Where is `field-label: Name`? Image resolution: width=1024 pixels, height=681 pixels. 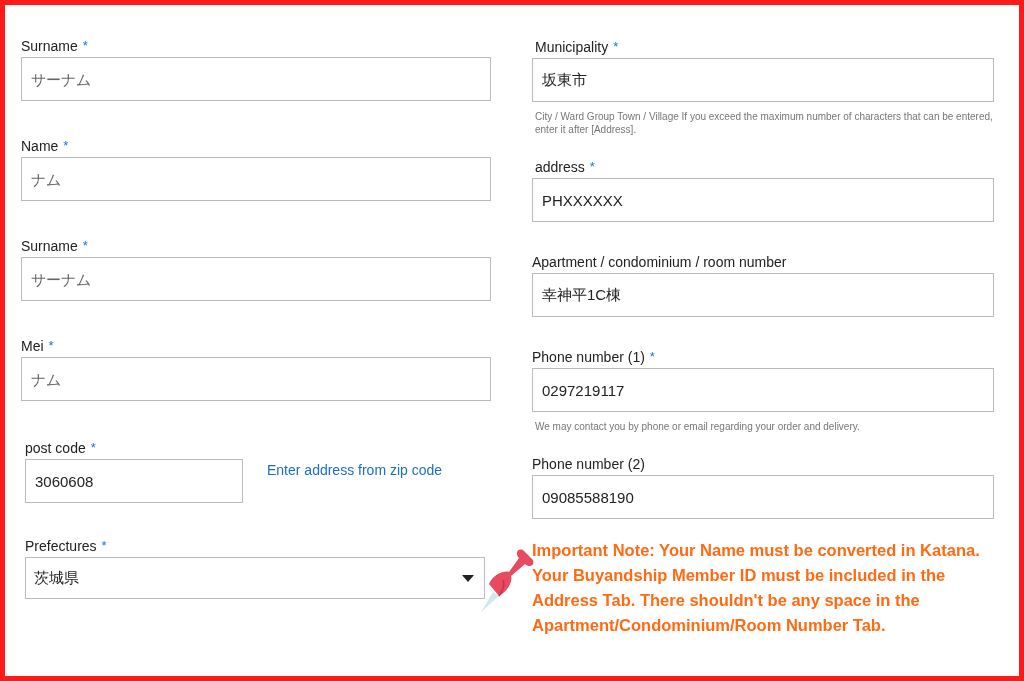 field-label: Name is located at coordinates (40, 146).